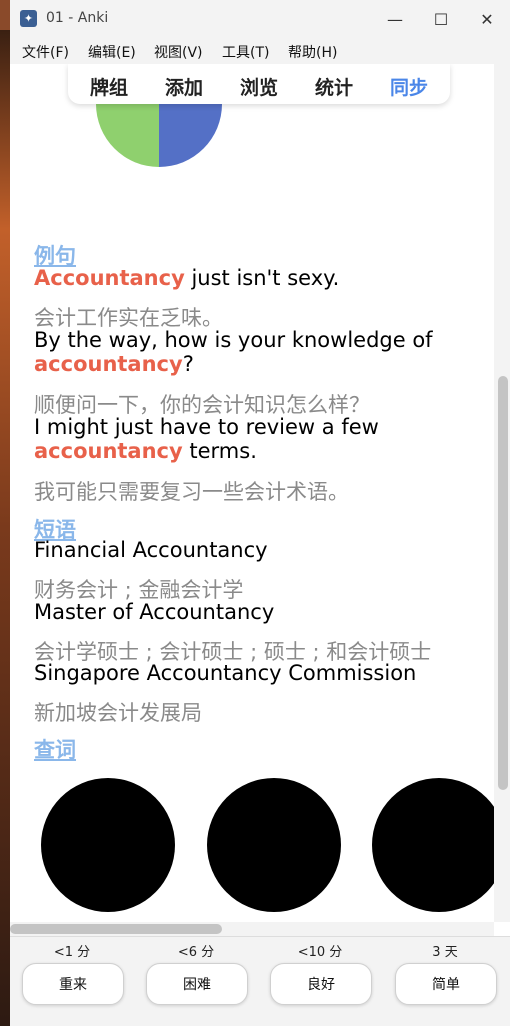 The image size is (510, 1026). What do you see at coordinates (5, 528) in the screenshot?
I see `desktop-background` at bounding box center [5, 528].